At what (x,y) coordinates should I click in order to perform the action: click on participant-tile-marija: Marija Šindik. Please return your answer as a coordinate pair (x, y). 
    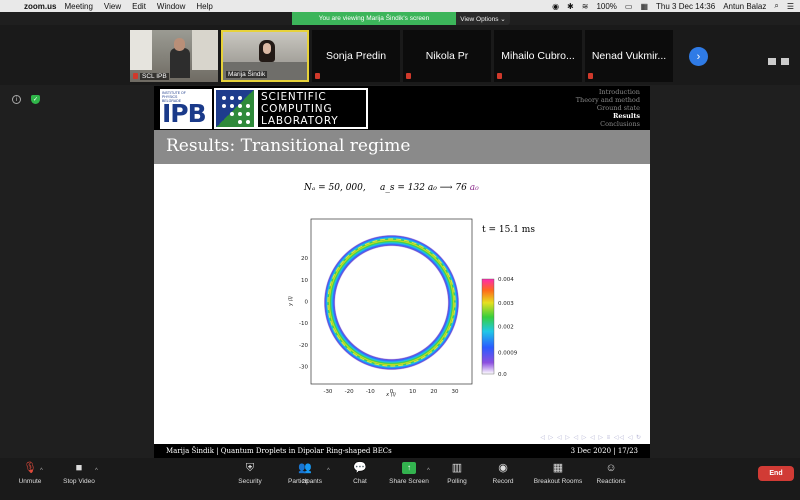
    Looking at the image, I should click on (265, 56).